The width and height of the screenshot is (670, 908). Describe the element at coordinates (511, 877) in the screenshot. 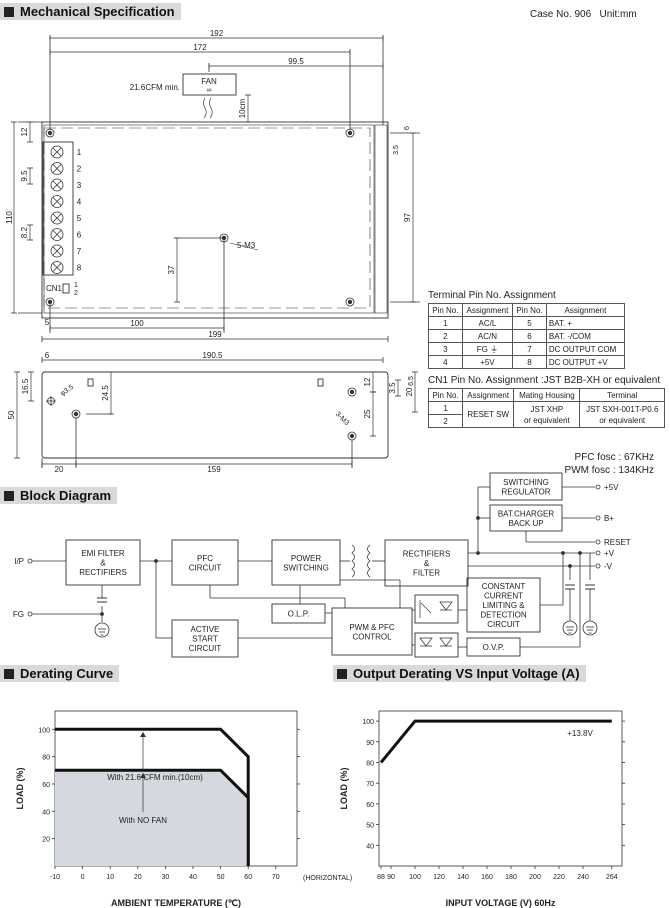

I see `x-tick-label: 180` at that location.